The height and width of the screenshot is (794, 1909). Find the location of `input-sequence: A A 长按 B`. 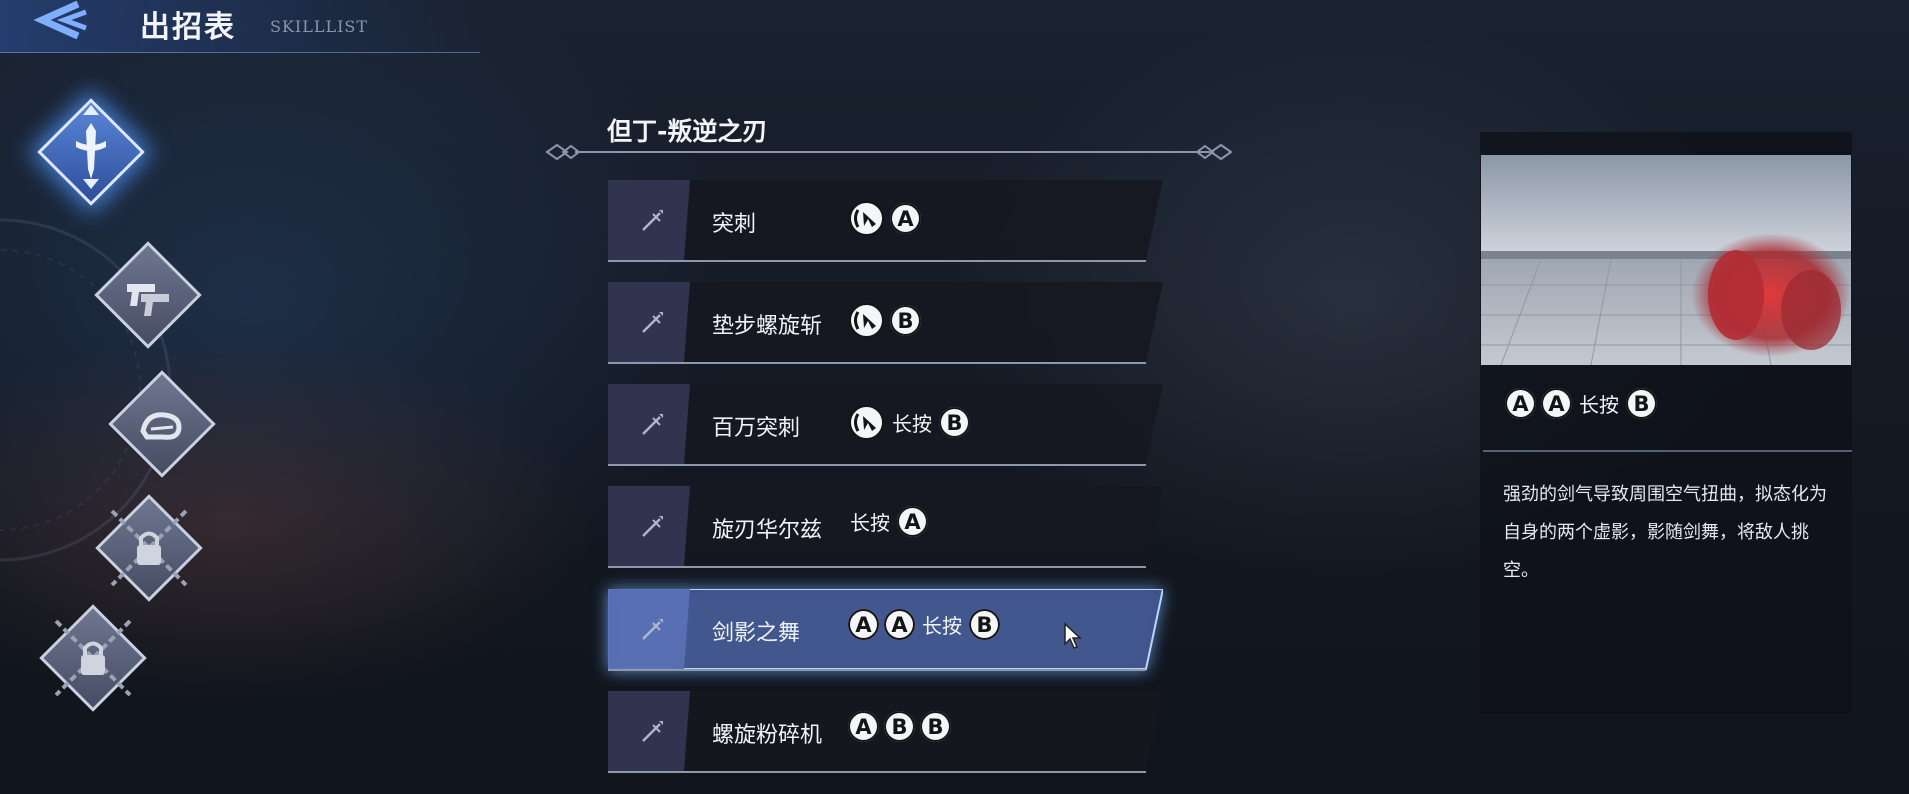

input-sequence: A A 长按 B is located at coordinates (924, 624).